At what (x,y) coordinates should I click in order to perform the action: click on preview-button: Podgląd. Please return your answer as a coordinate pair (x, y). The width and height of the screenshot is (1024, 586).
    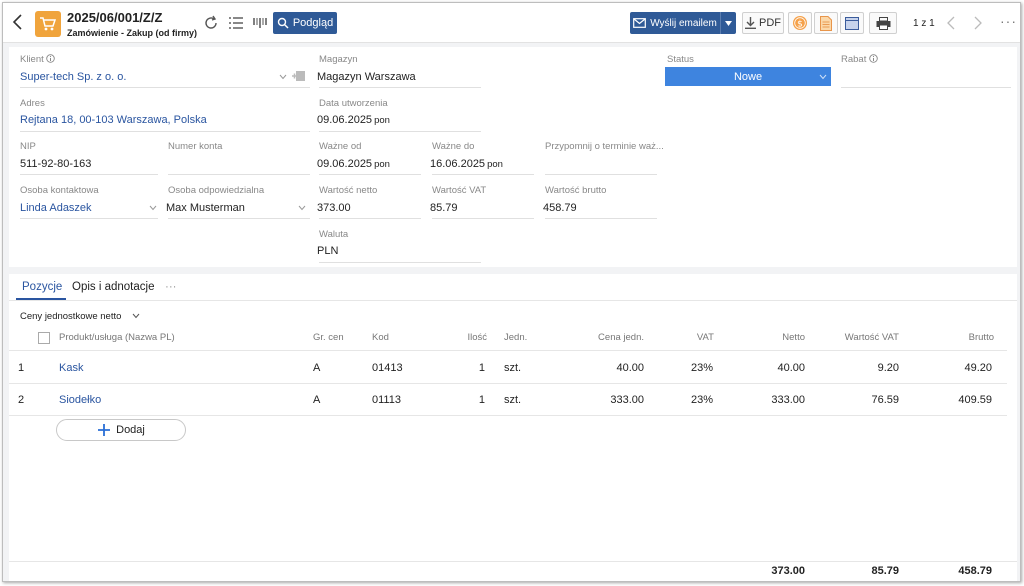
    Looking at the image, I should click on (305, 23).